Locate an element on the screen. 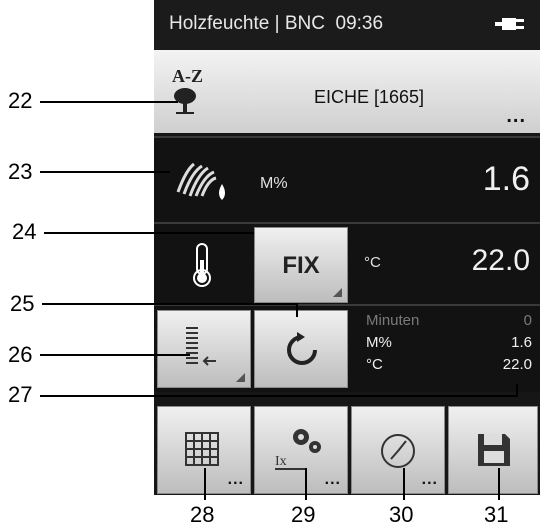  save-button is located at coordinates (493, 450).